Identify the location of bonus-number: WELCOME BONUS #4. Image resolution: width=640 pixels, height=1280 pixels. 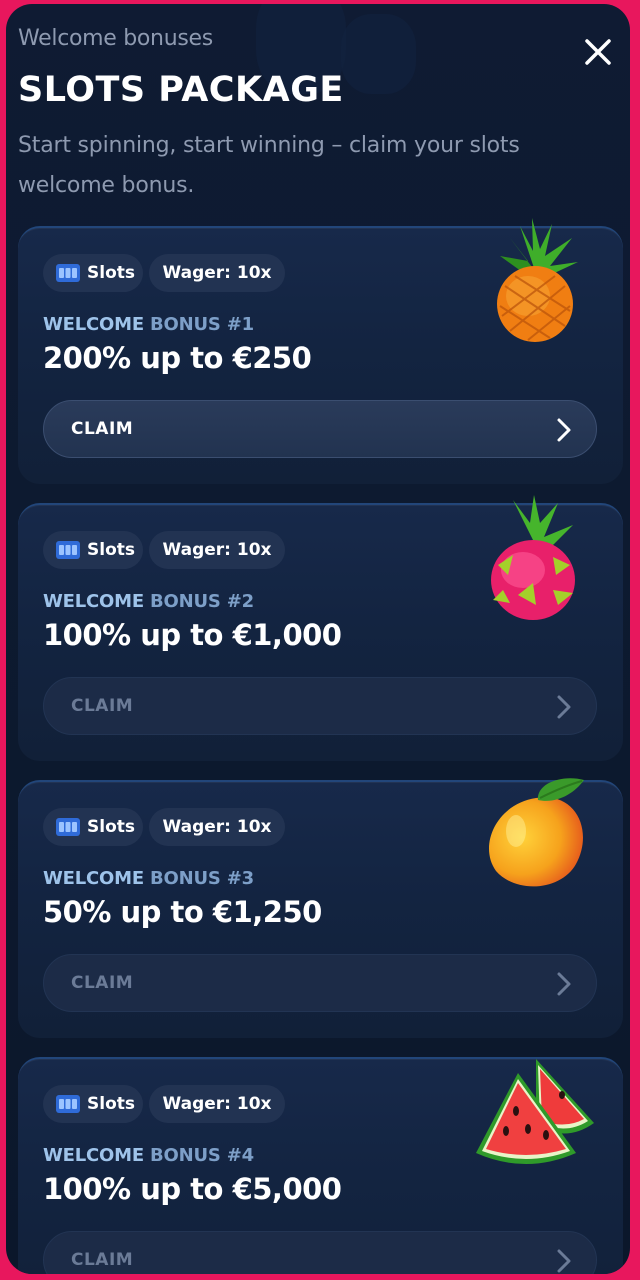
(148, 1155).